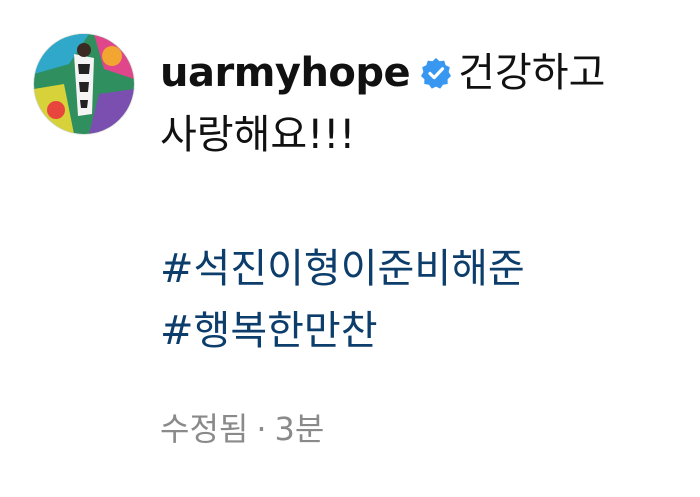 The image size is (700, 497). Describe the element at coordinates (436, 67) in the screenshot. I see `verified-badge-icon` at that location.